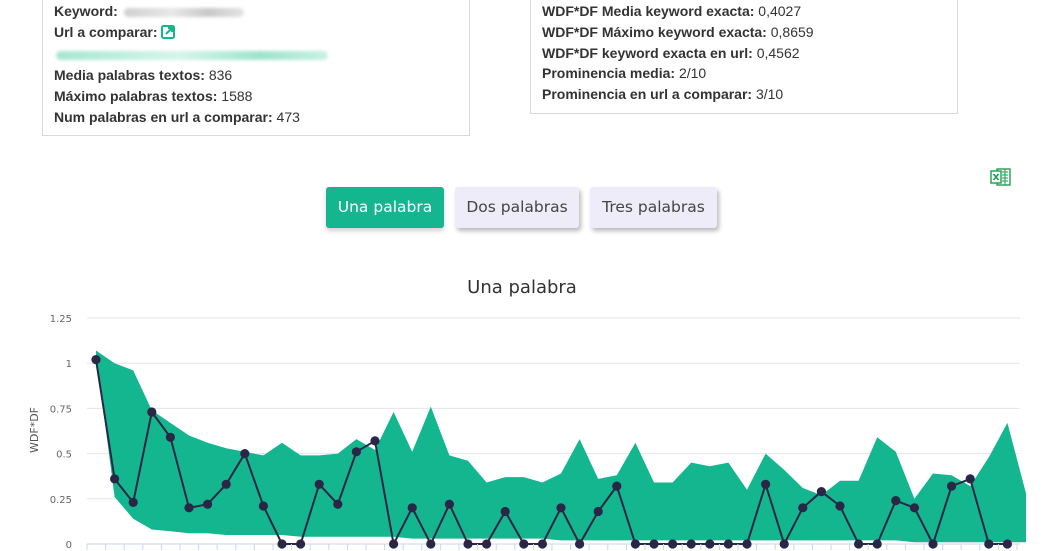  Describe the element at coordinates (647, 94) in the screenshot. I see `prom-url-label: Prominencia en url a comparar:` at that location.